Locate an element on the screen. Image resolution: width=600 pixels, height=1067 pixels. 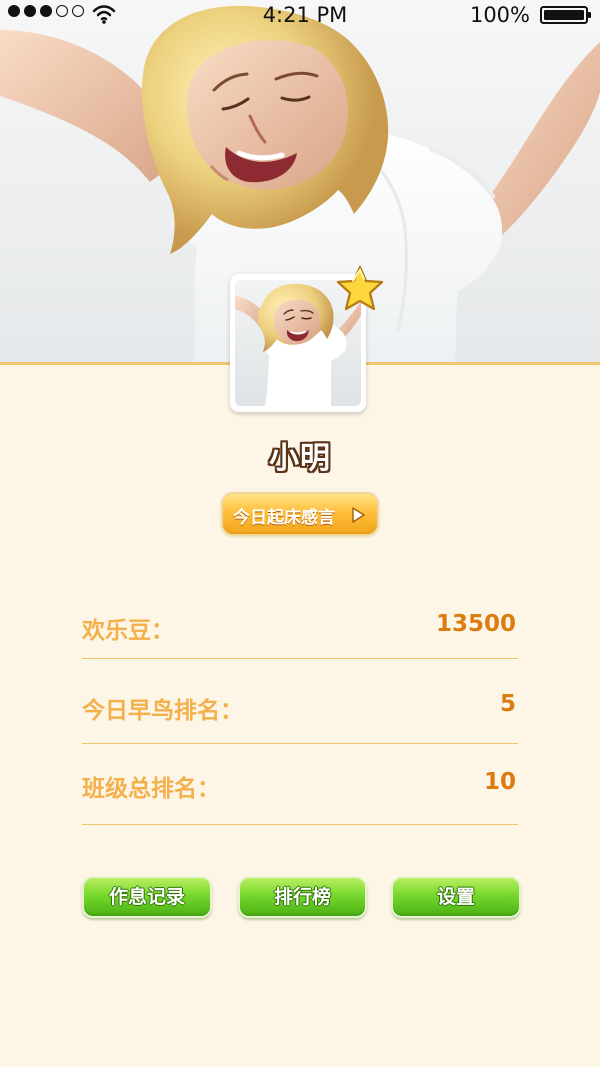
status-bar: 4:21 PM 100% is located at coordinates (300, 15).